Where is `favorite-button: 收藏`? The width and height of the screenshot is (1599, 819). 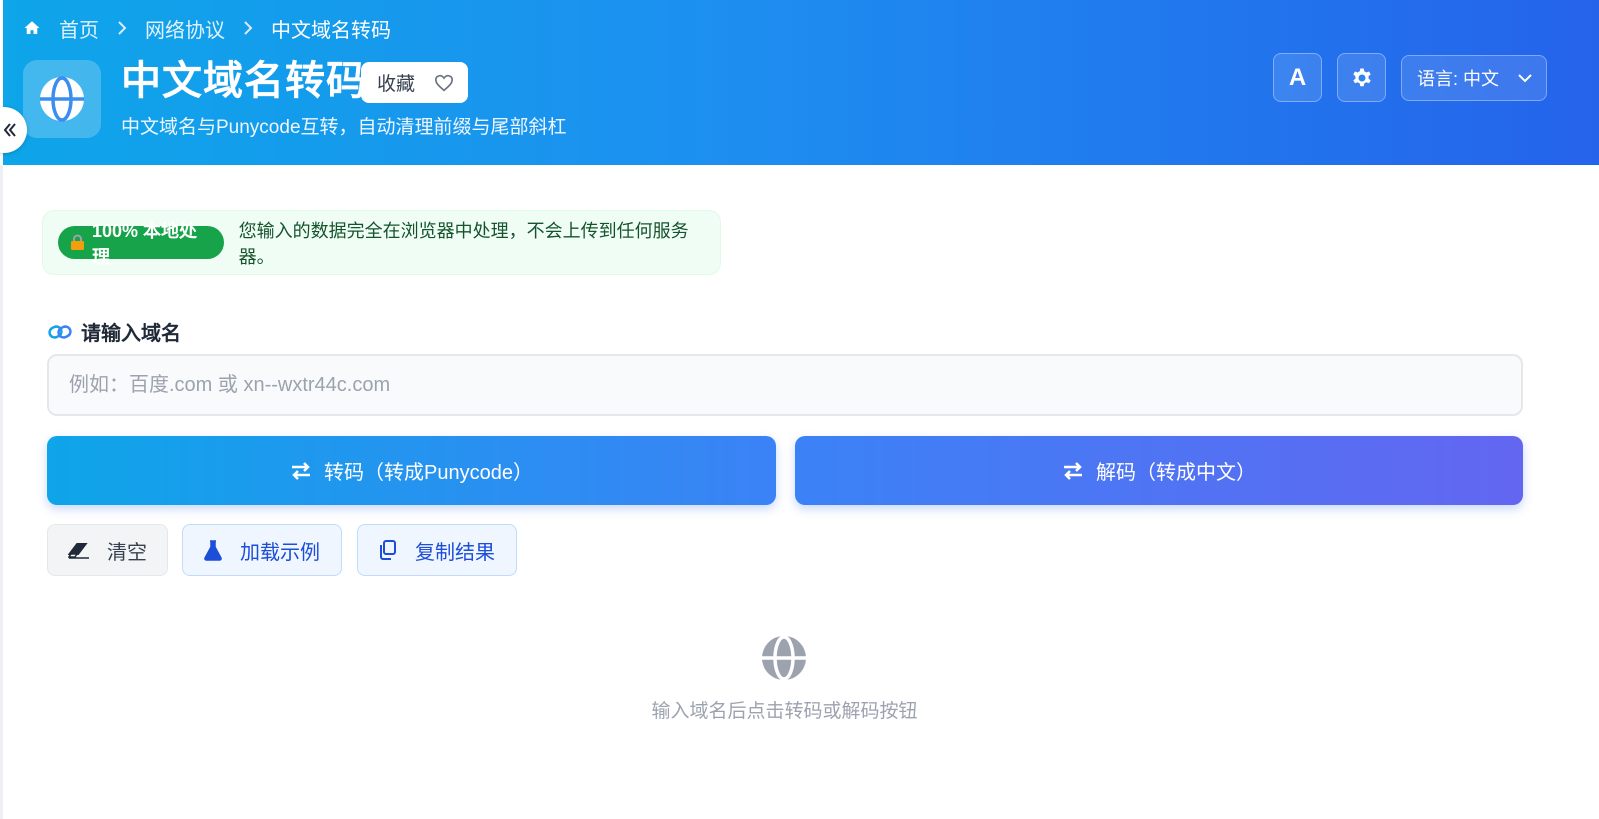
favorite-button: 收藏 is located at coordinates (414, 82).